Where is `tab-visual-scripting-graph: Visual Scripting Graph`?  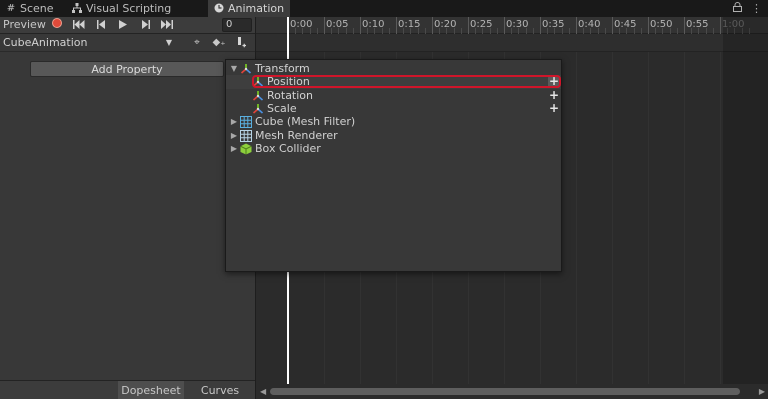 tab-visual-scripting-graph: Visual Scripting Graph is located at coordinates (136, 16).